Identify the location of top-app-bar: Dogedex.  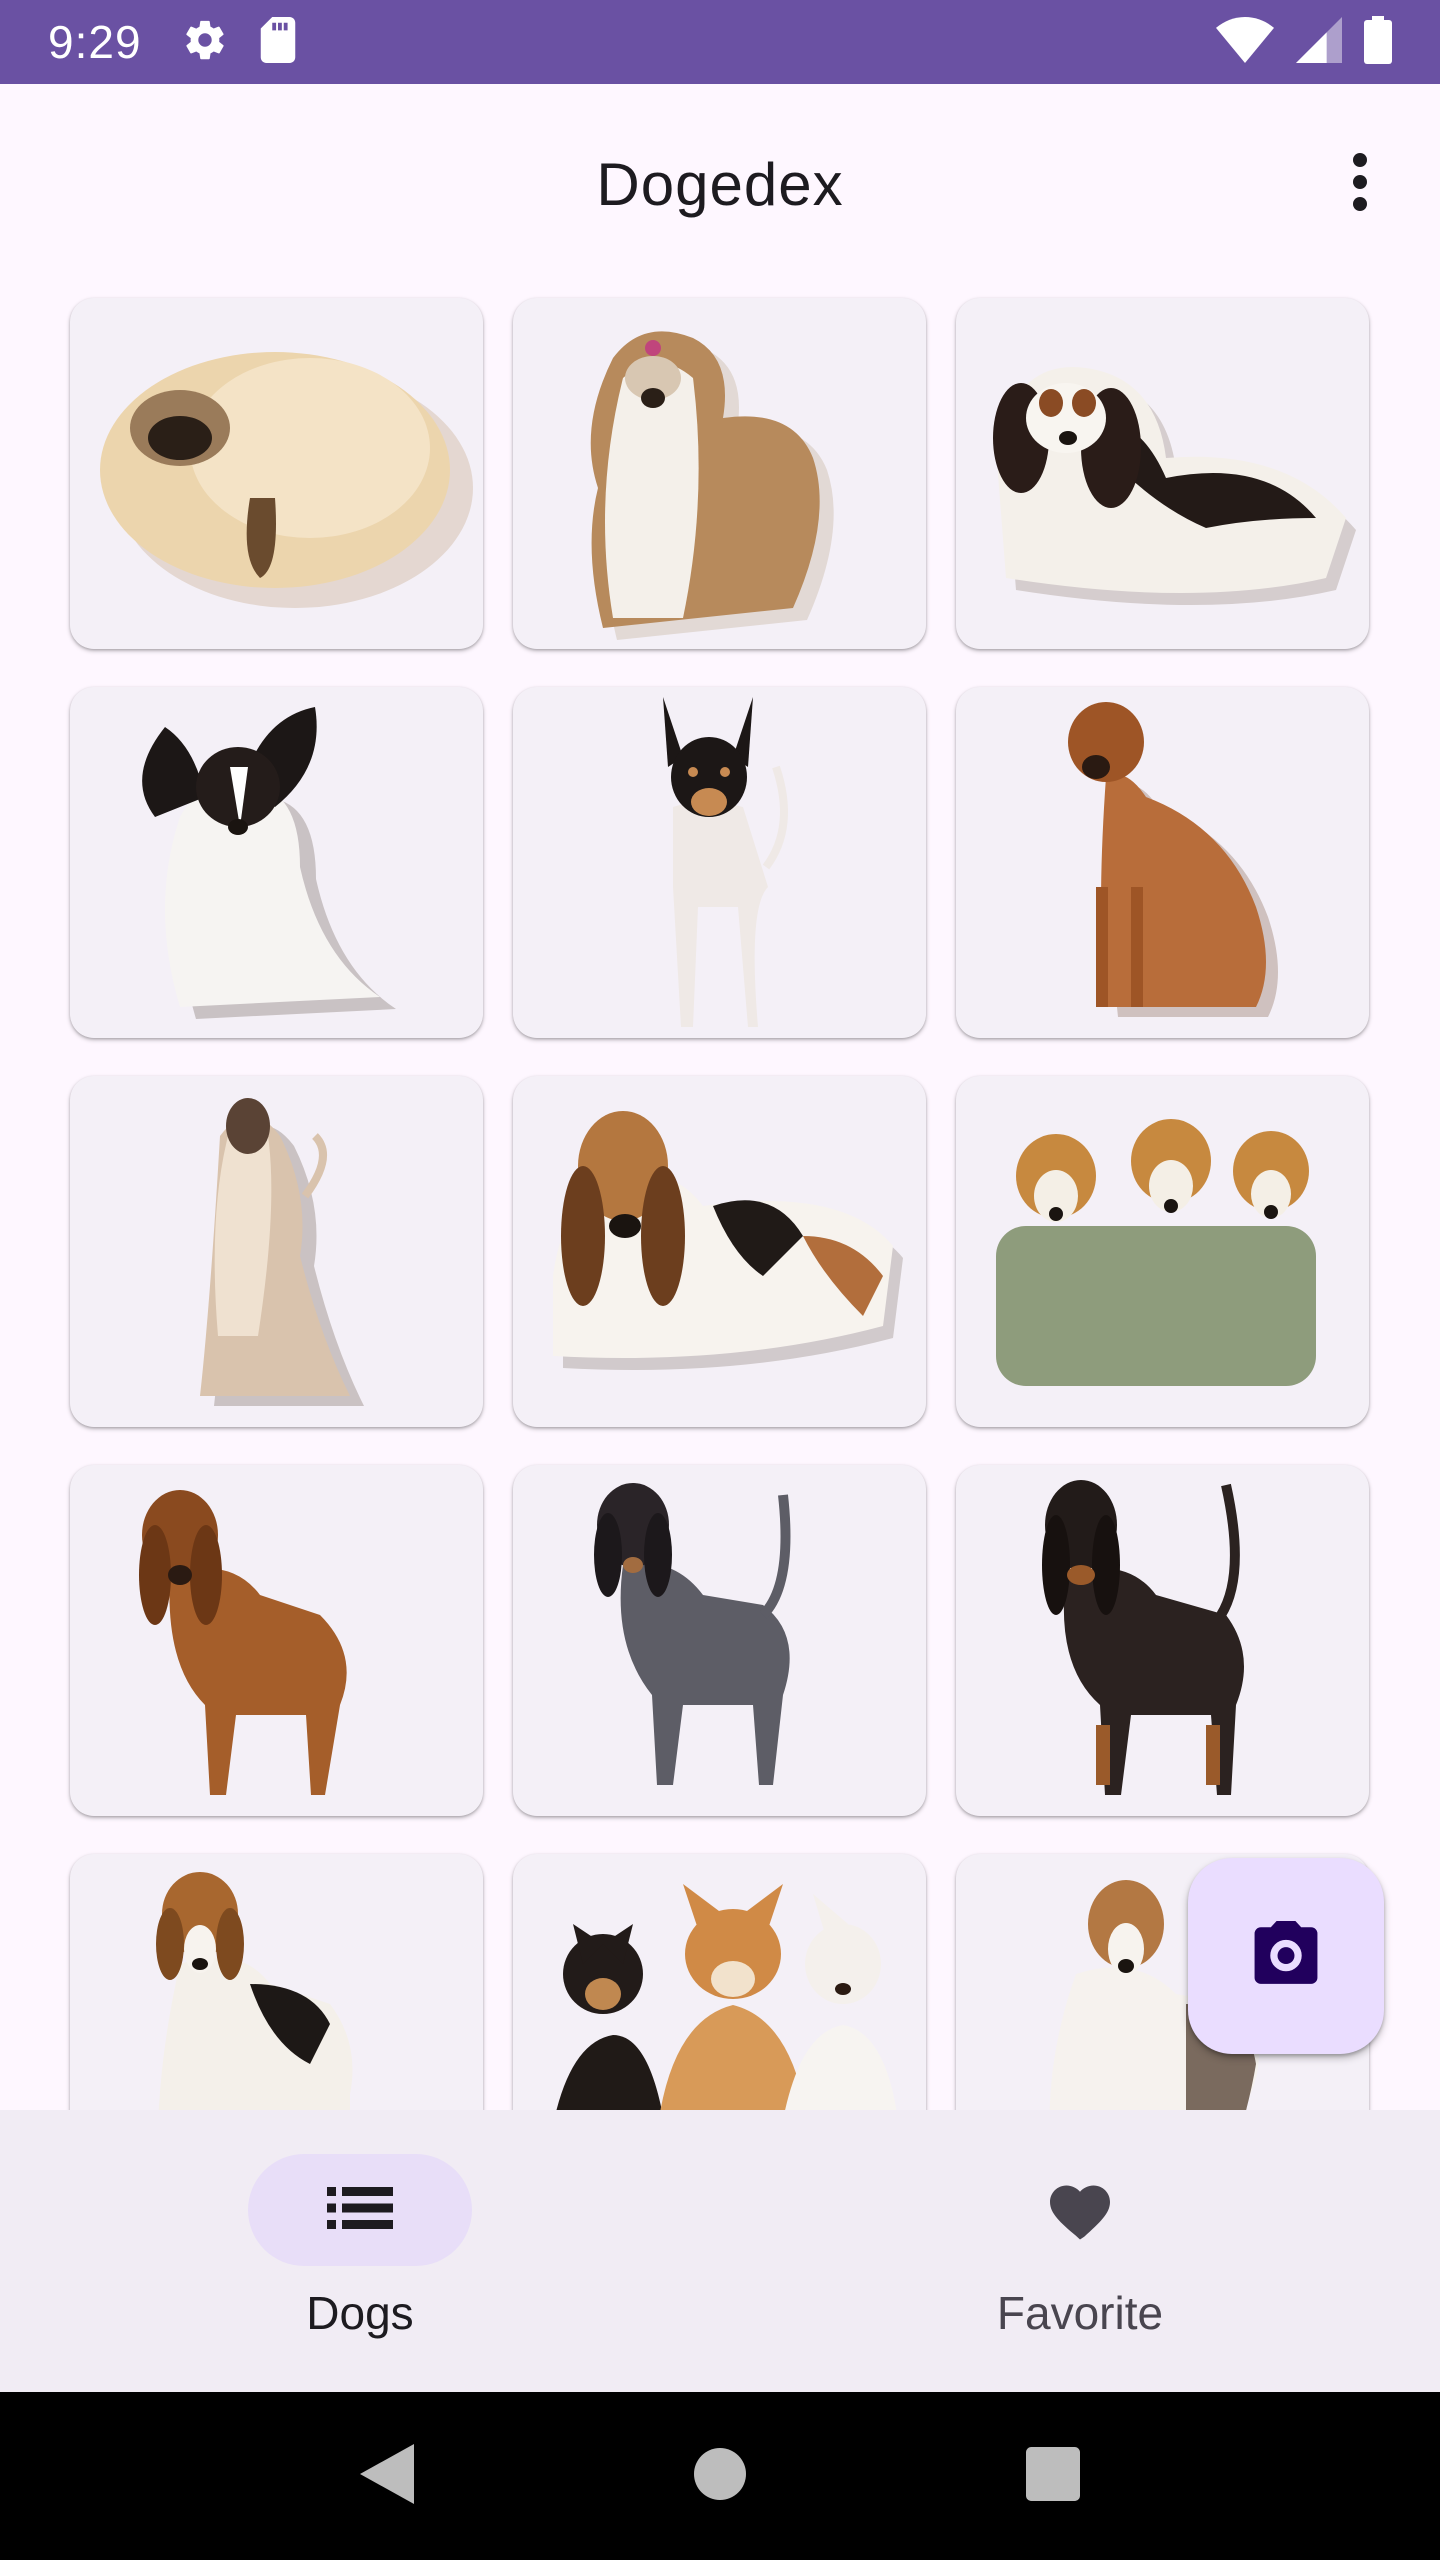
(720, 184).